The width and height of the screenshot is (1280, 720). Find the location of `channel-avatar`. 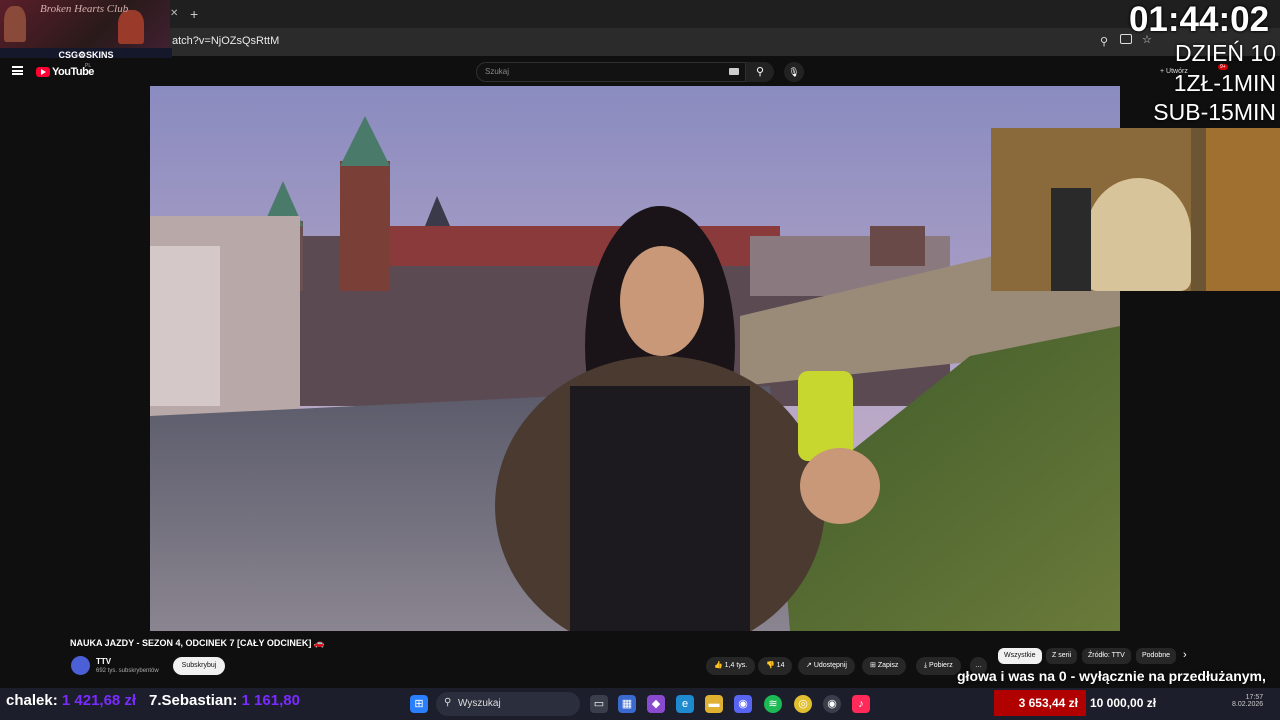

channel-avatar is located at coordinates (80, 665).